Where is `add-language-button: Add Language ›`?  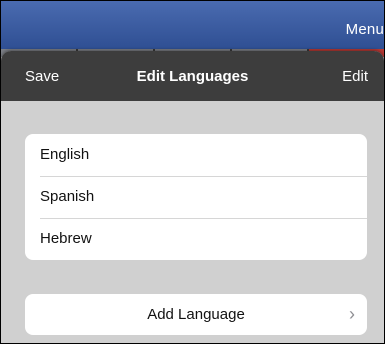 add-language-button: Add Language › is located at coordinates (196, 314).